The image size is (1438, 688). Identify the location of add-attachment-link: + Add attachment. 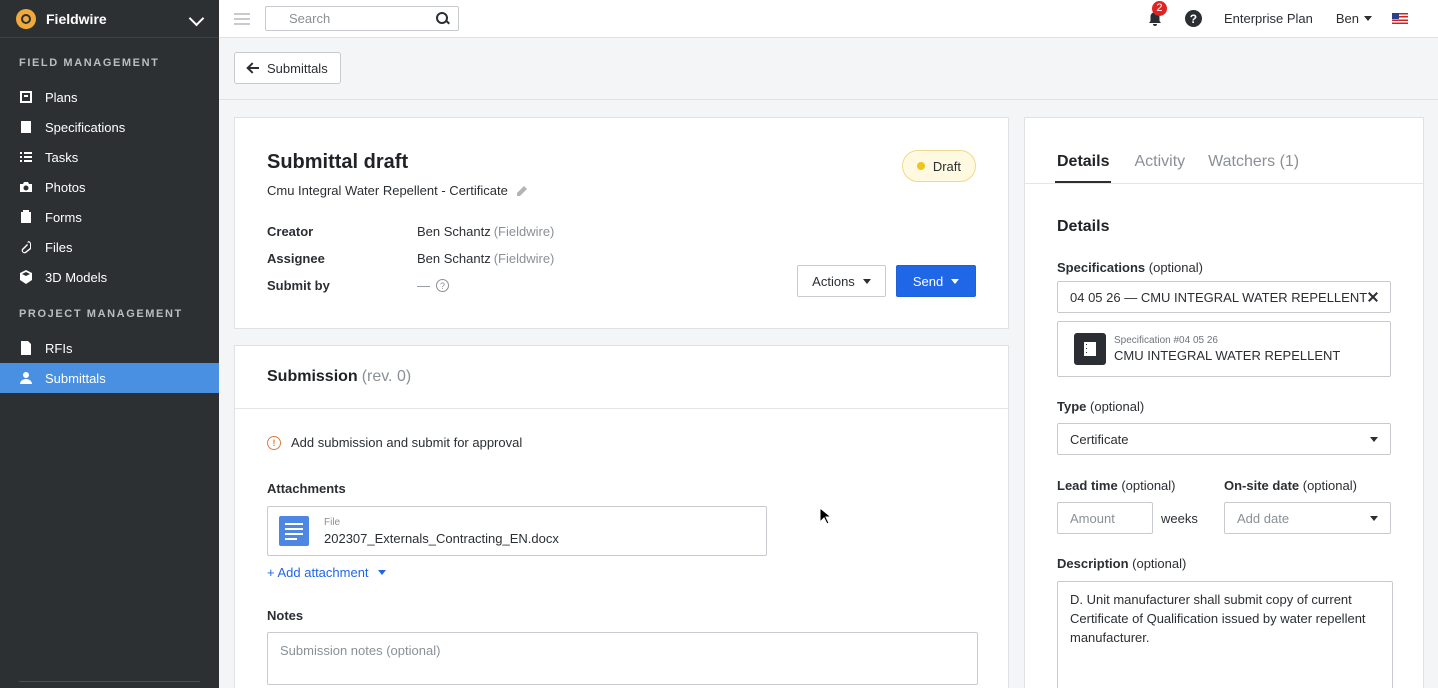
(326, 572).